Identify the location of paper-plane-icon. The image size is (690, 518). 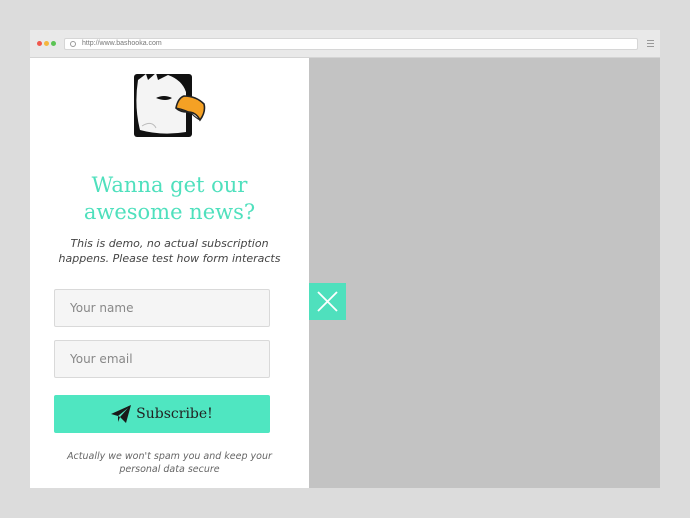
(121, 414).